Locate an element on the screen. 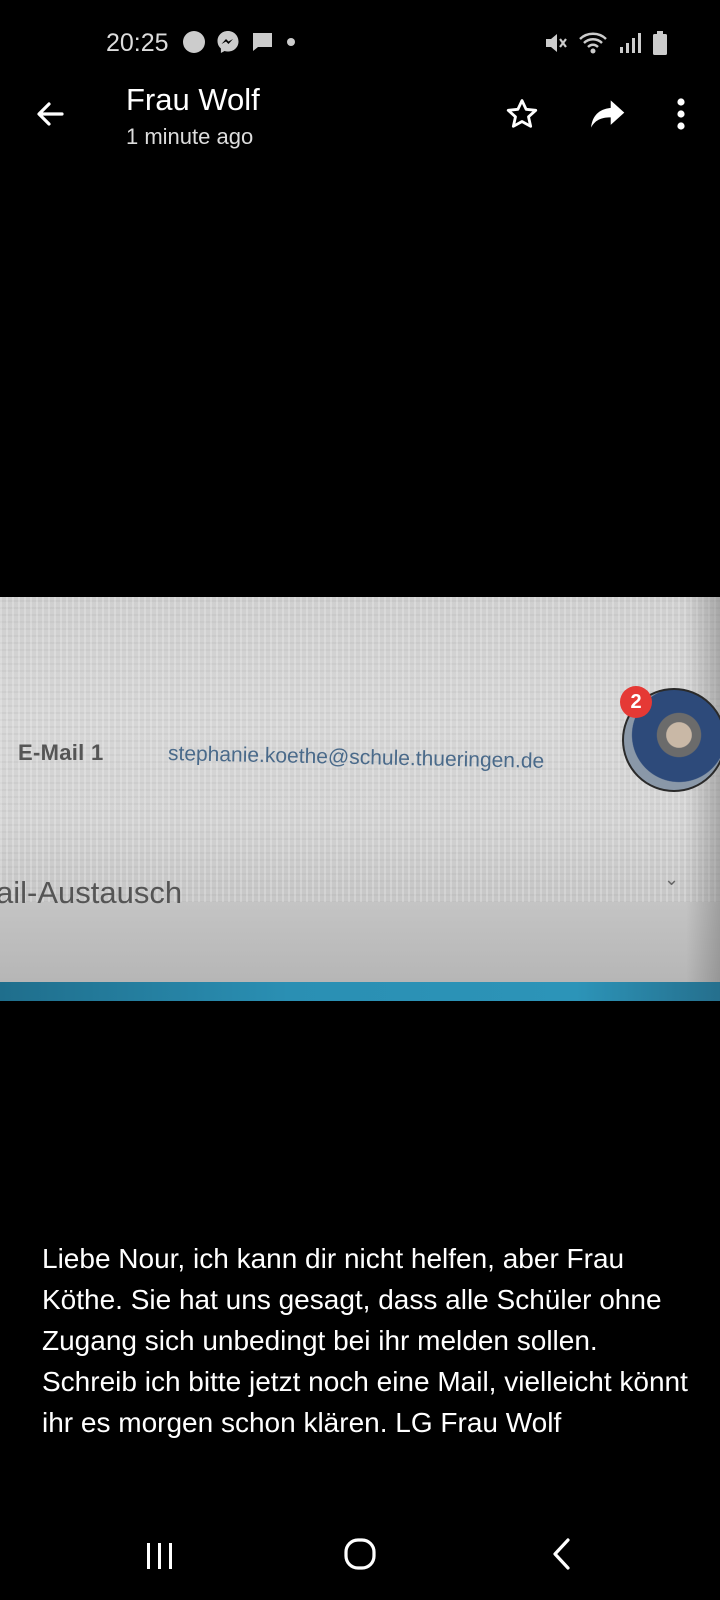  home-icon is located at coordinates (360, 1554).